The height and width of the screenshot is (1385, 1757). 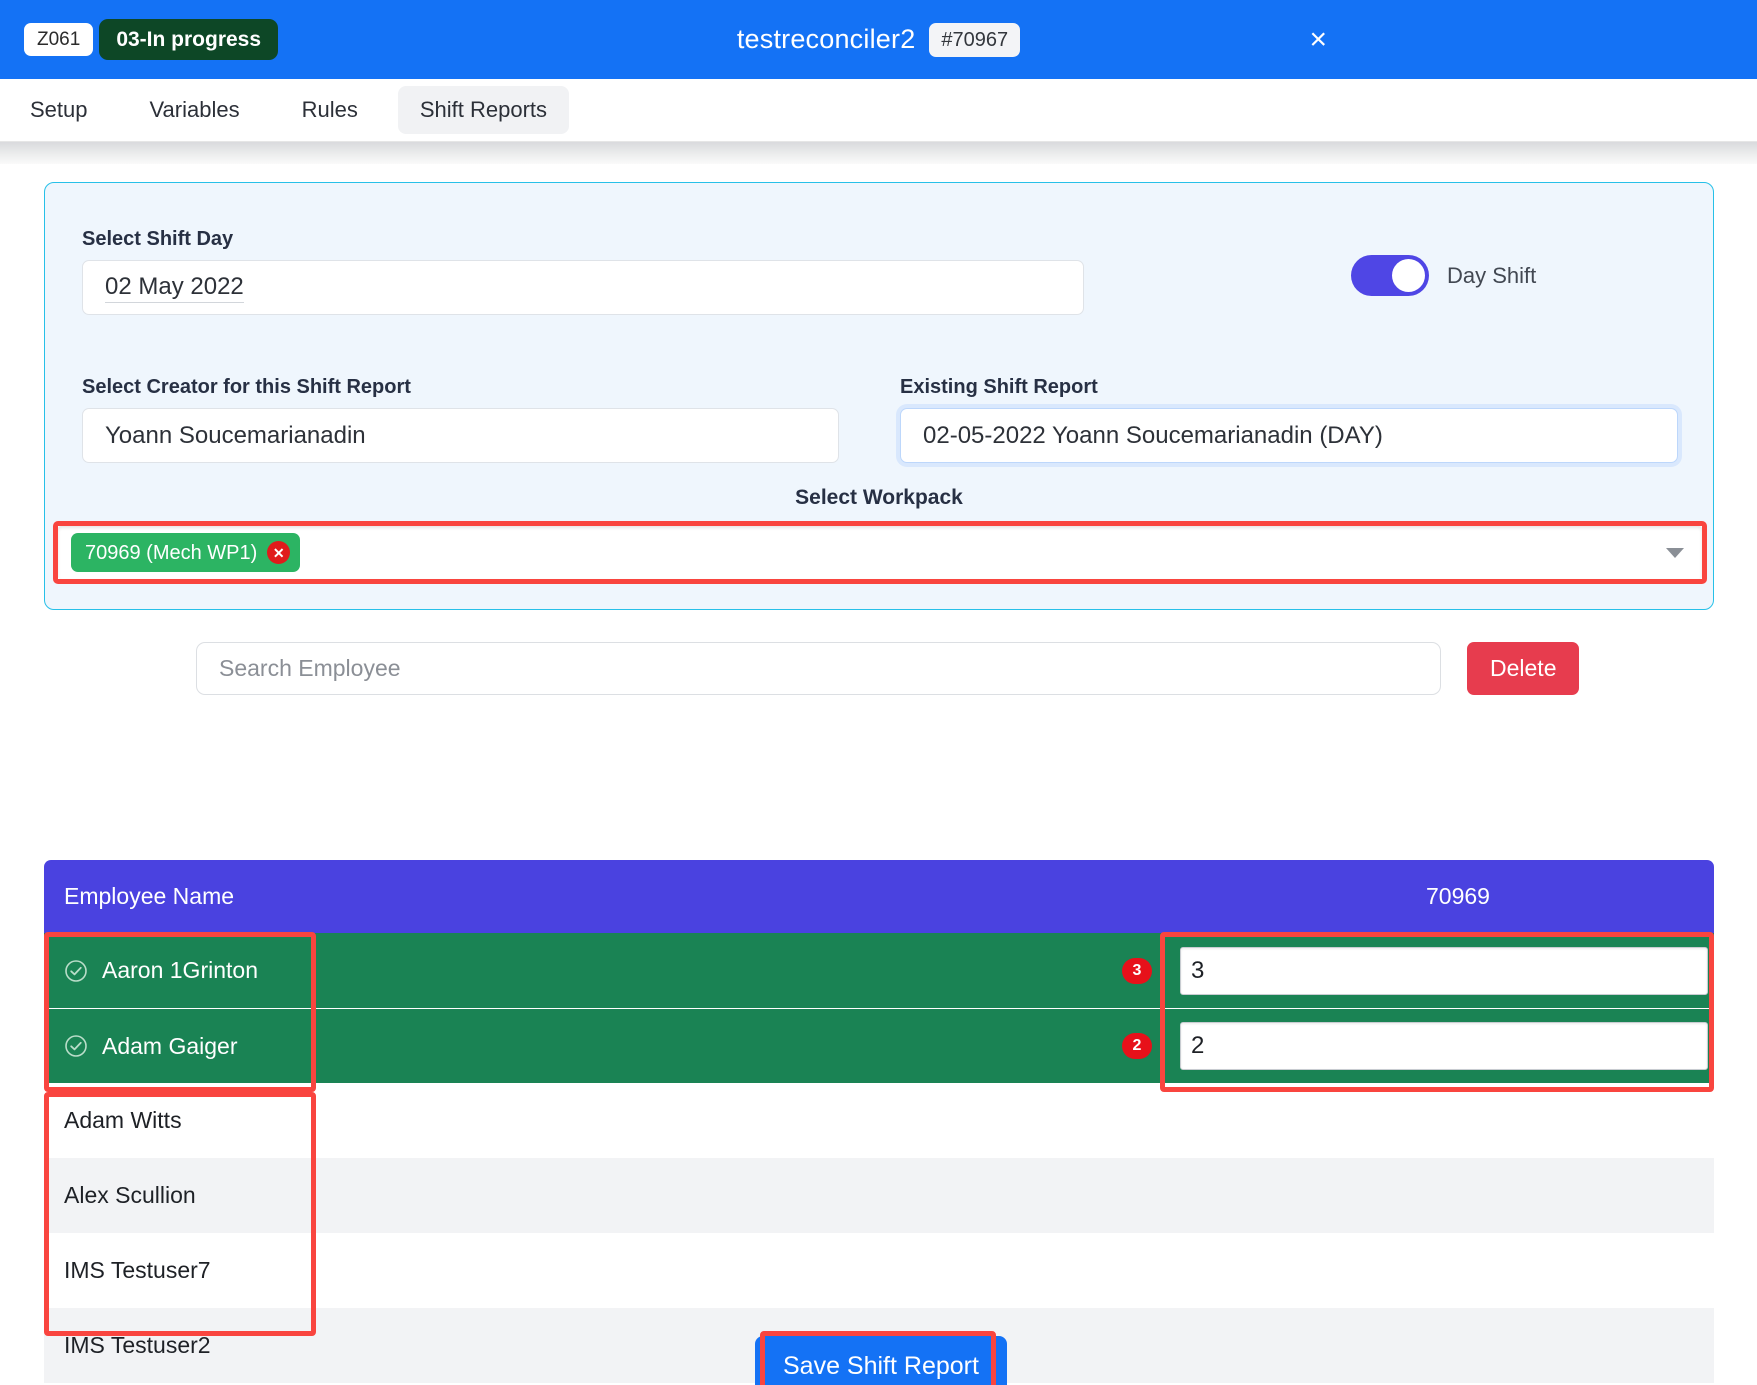 I want to click on employee-name-label: Adam Witts, so click(x=123, y=1120).